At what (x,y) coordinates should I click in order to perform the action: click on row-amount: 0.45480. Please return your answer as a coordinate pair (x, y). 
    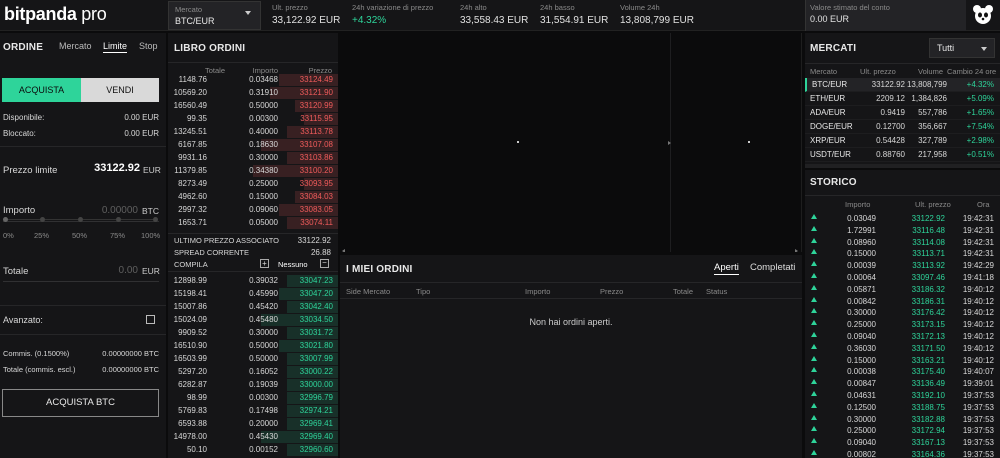
    Looking at the image, I should click on (263, 319).